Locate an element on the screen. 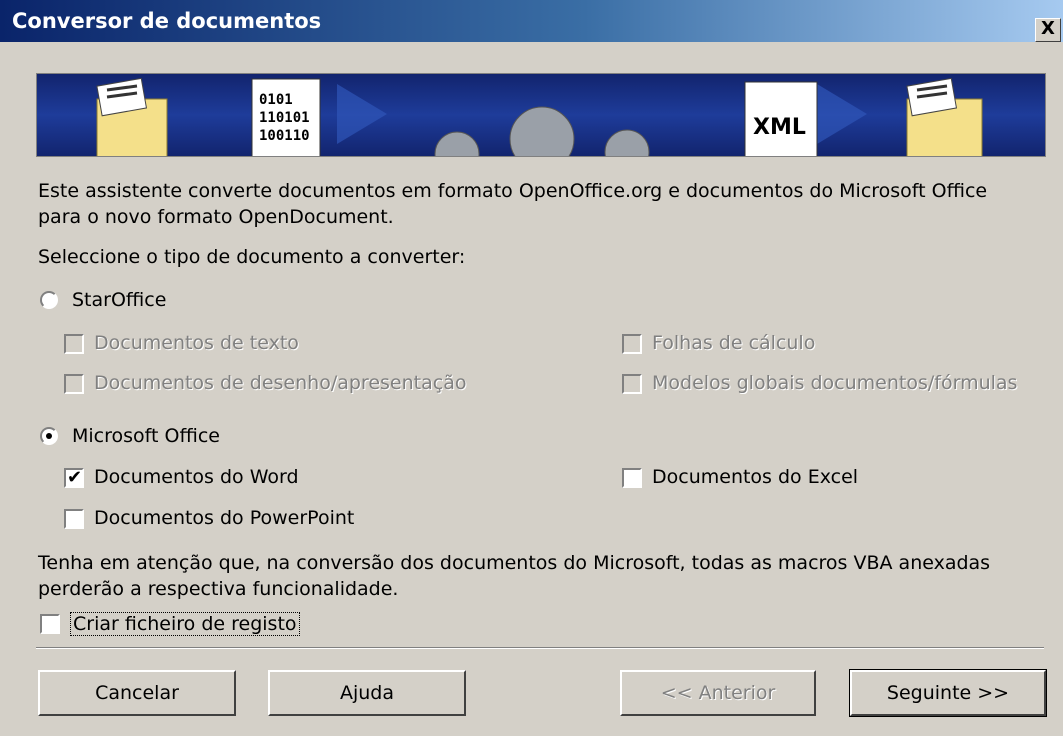 Image resolution: width=1063 pixels, height=736 pixels. check-icon: ✔ is located at coordinates (75, 477).